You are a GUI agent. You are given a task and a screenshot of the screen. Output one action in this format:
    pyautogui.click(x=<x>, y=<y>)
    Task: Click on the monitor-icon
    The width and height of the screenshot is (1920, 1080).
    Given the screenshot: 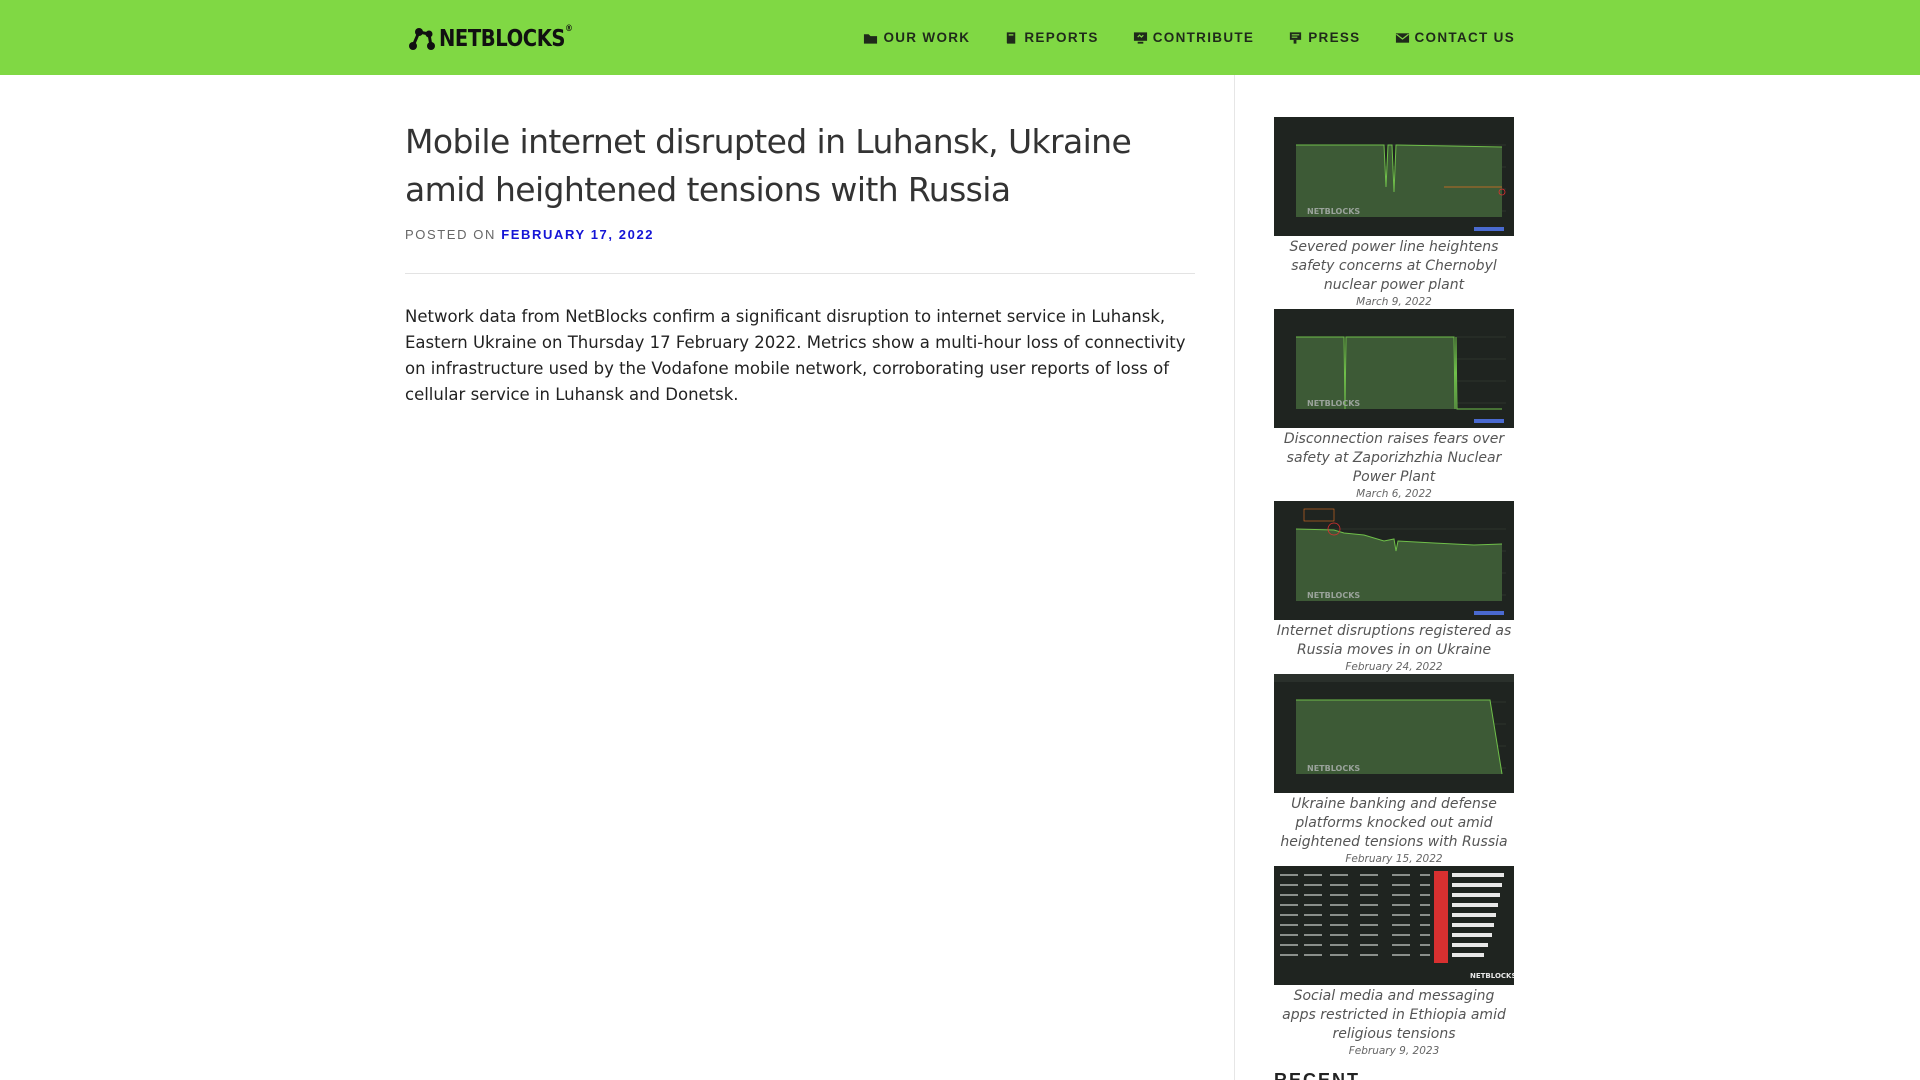 What is the action you would take?
    pyautogui.click(x=1140, y=37)
    